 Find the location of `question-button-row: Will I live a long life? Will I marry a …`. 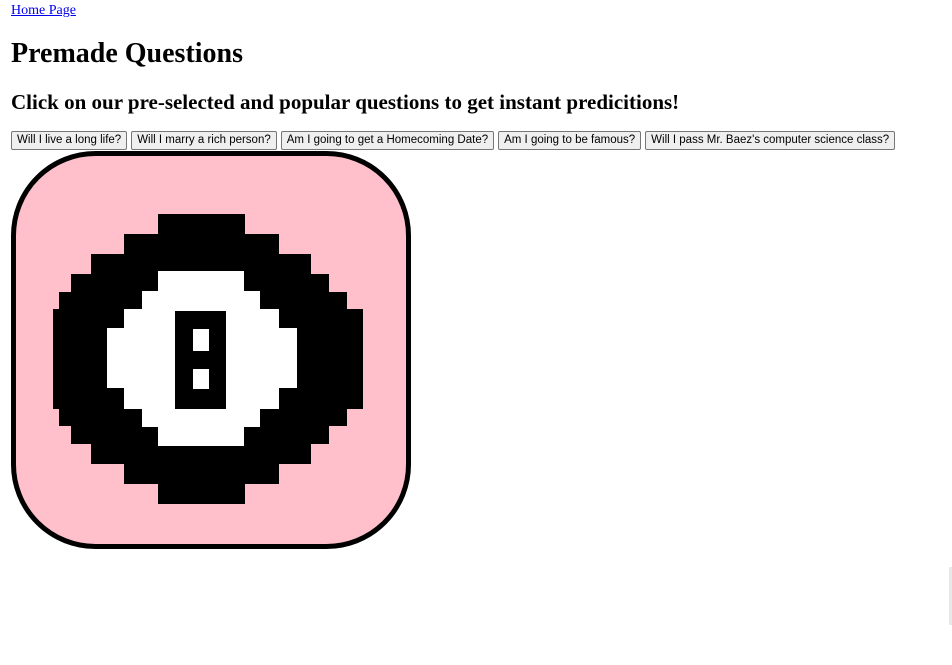

question-button-row: Will I live a long life? Will I marry a … is located at coordinates (453, 140).